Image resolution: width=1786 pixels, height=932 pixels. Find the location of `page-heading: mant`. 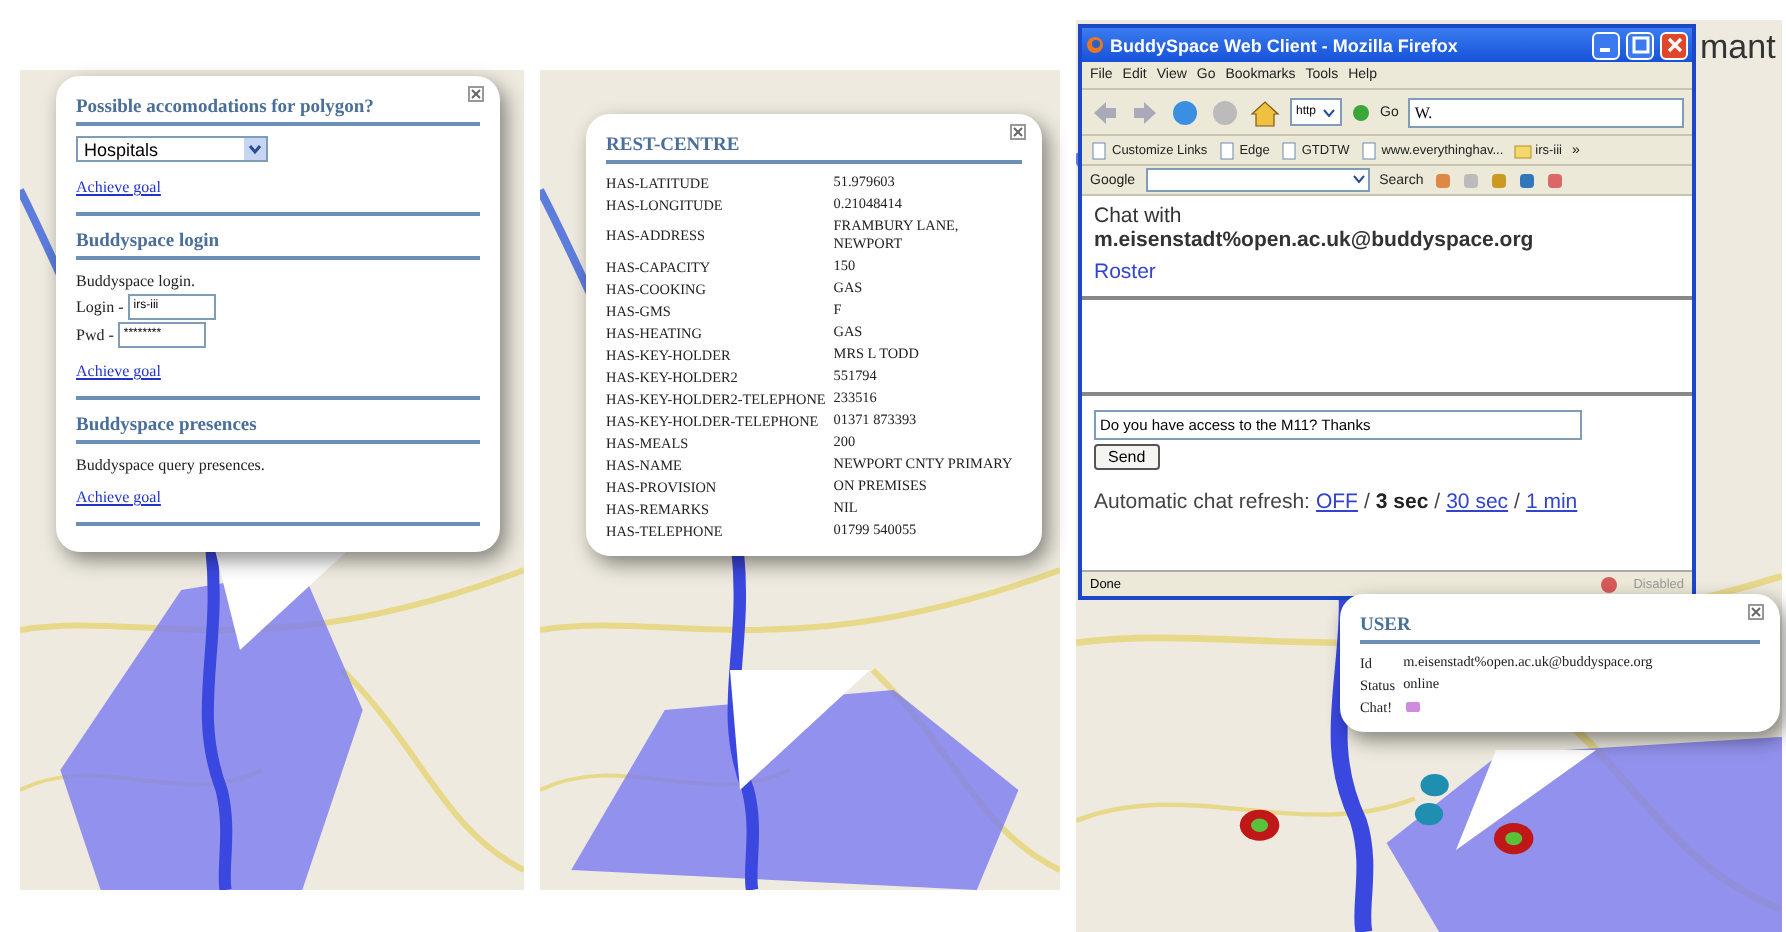

page-heading: mant is located at coordinates (1738, 48).